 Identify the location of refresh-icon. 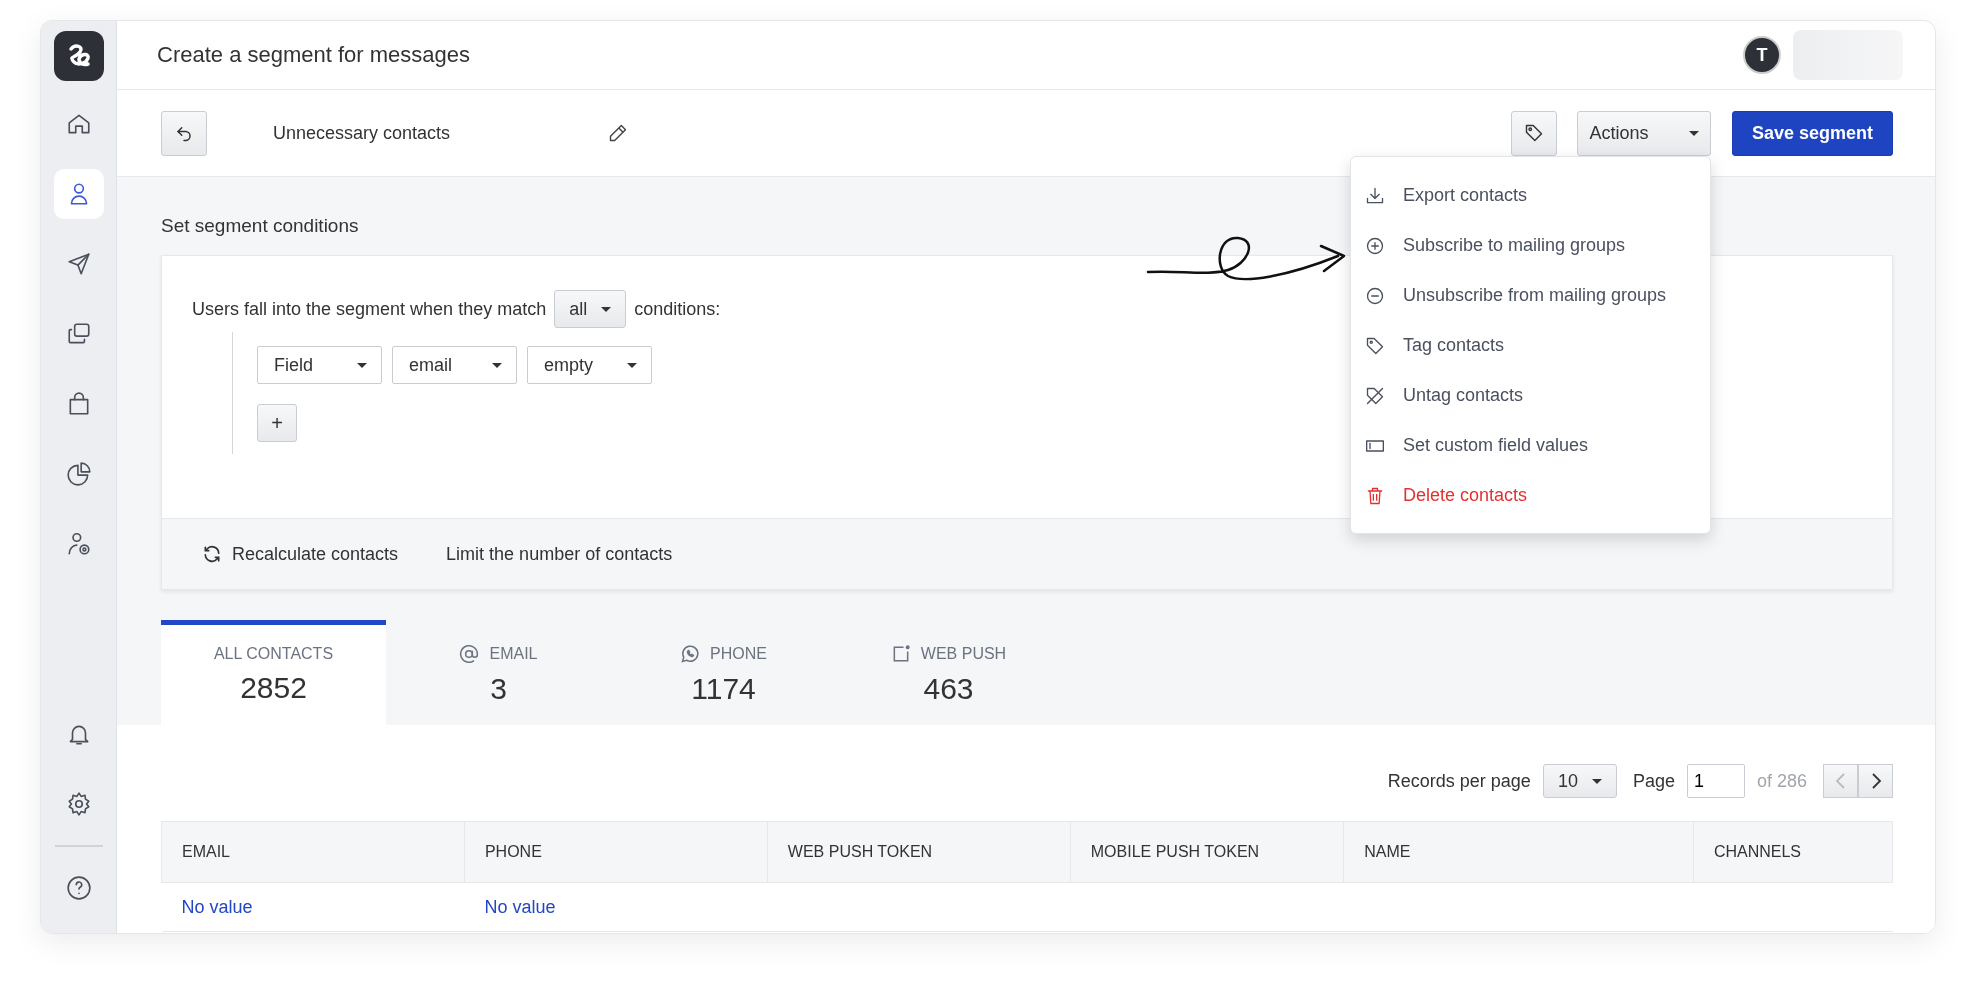
(212, 554).